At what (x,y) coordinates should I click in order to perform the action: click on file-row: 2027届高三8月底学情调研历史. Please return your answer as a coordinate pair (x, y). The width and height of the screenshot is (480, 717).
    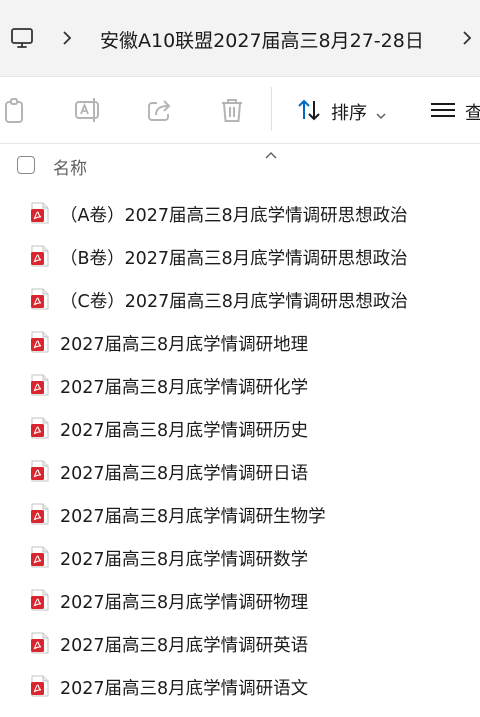
    Looking at the image, I should click on (240, 428).